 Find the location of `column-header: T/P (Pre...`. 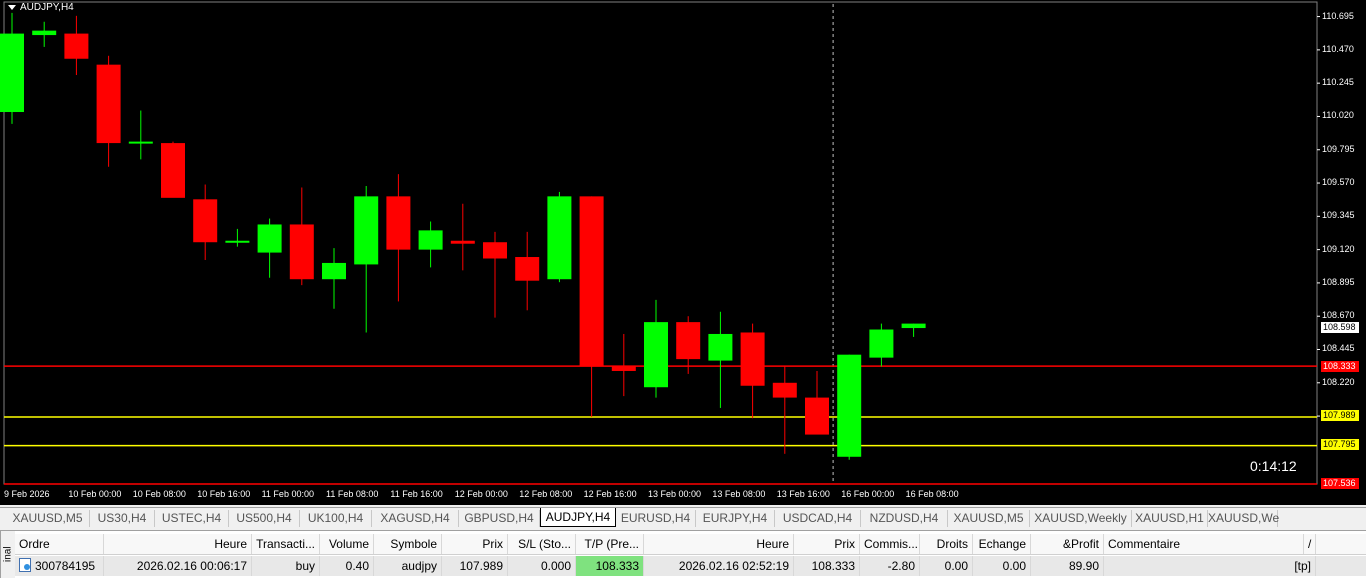

column-header: T/P (Pre... is located at coordinates (610, 544).